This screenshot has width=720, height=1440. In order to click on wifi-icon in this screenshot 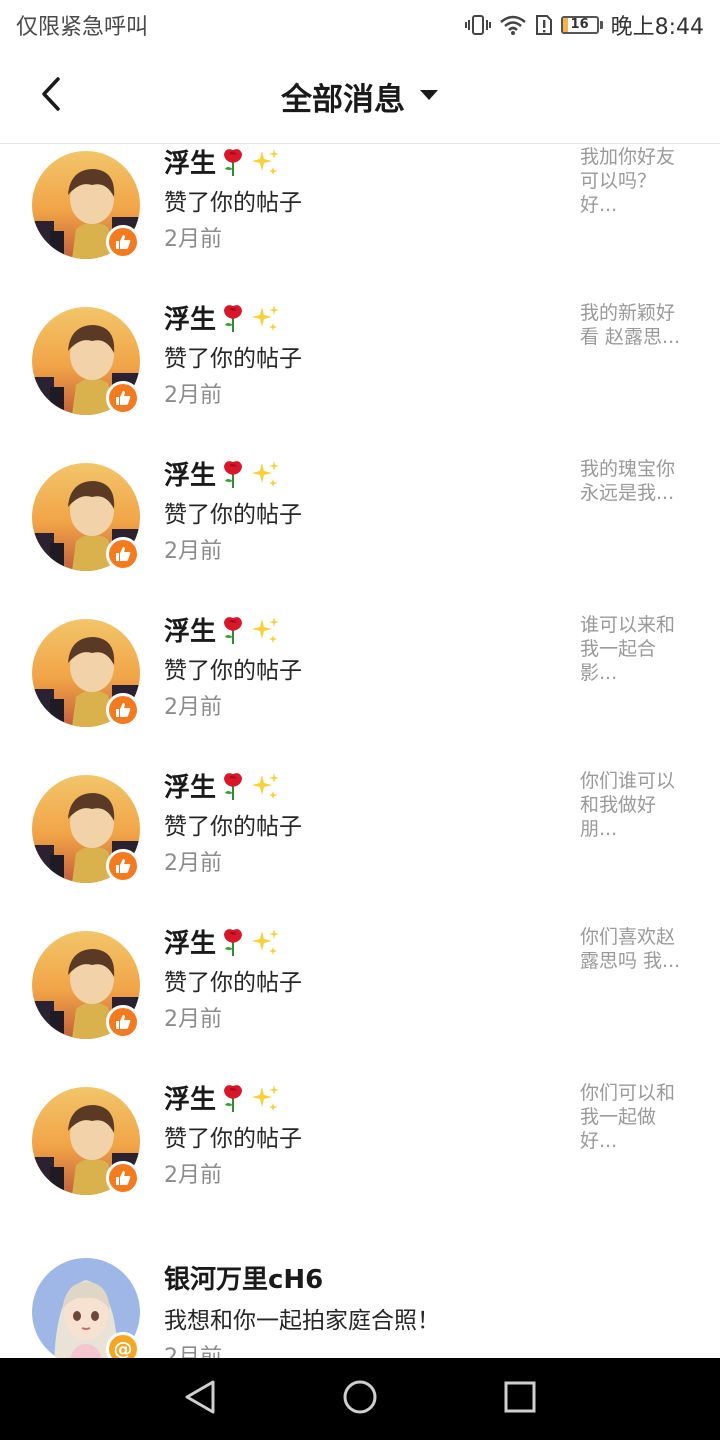, I will do `click(513, 25)`.